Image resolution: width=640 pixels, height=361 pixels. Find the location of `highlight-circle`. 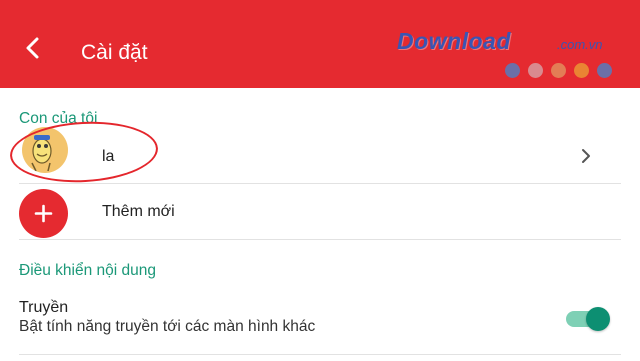

highlight-circle is located at coordinates (84, 152).